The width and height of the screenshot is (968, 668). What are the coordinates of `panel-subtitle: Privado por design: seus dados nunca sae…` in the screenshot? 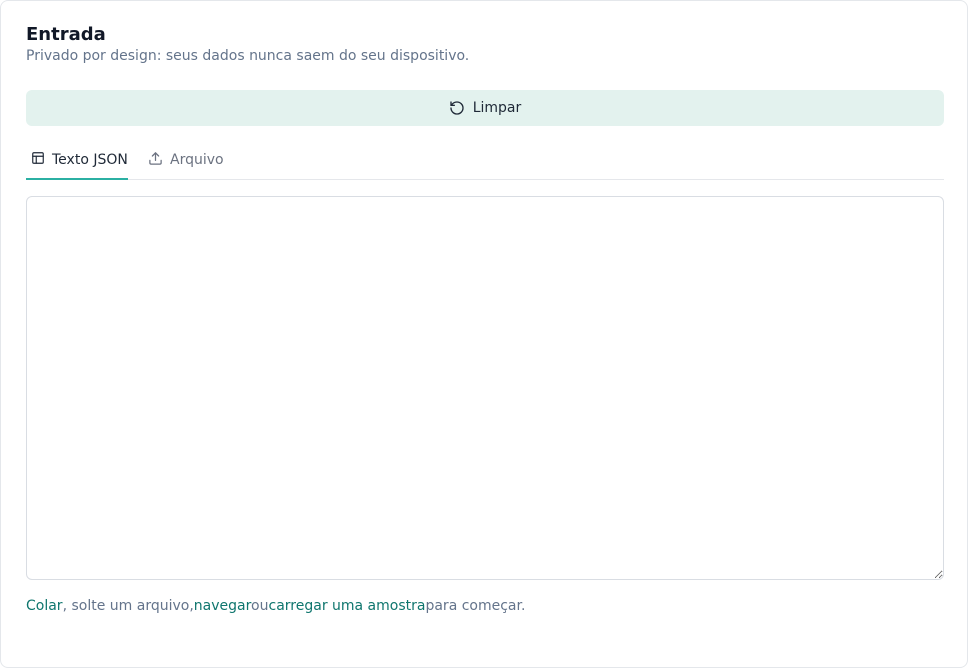 It's located at (248, 56).